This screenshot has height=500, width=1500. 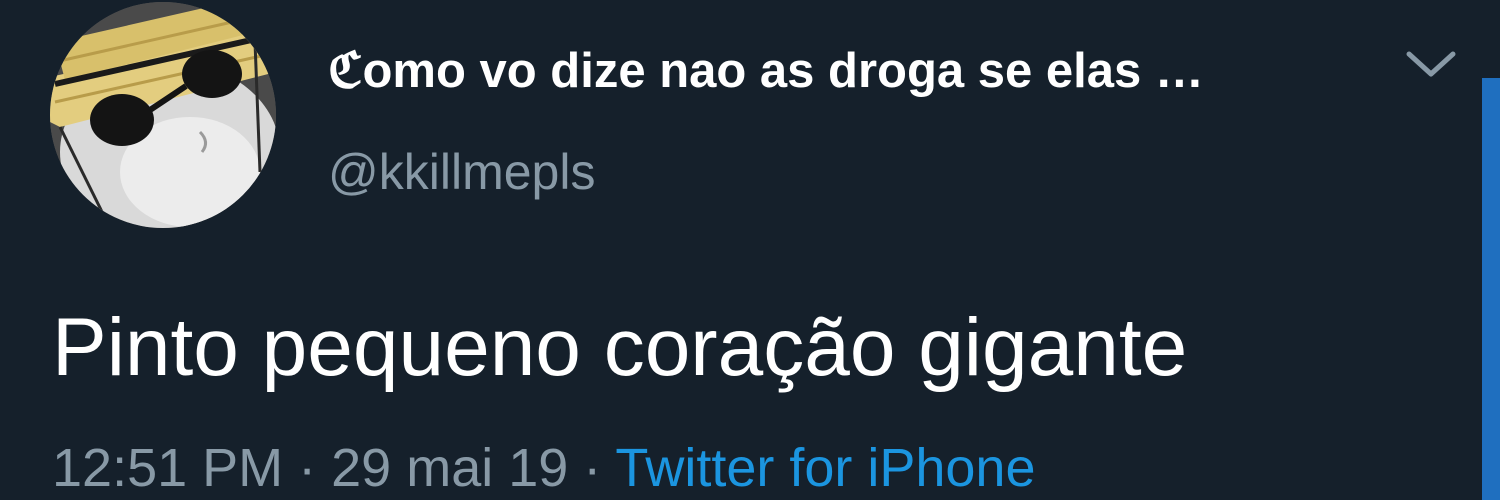 I want to click on tweet-source-link: Twitter for iPhone, so click(x=825, y=468).